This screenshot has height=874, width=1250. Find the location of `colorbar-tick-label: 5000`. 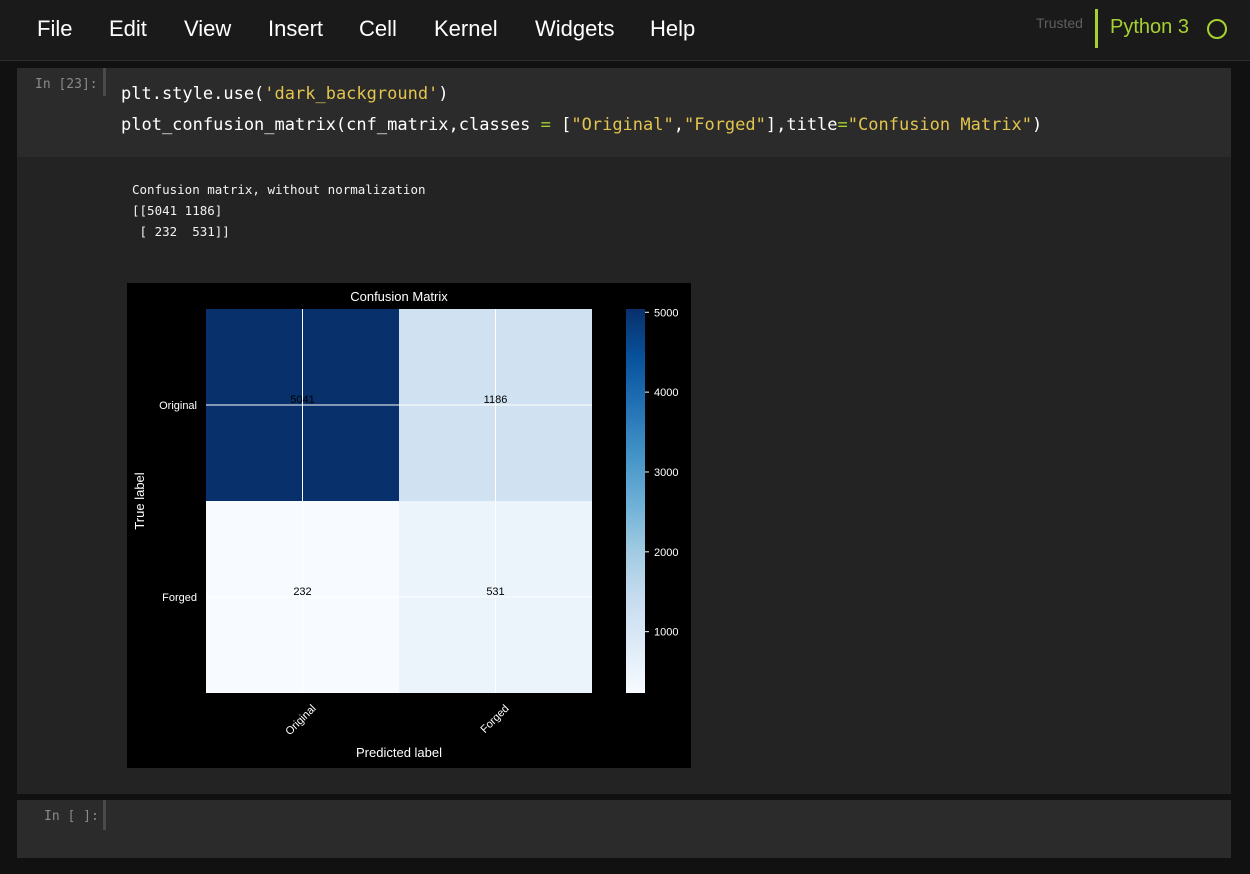

colorbar-tick-label: 5000 is located at coordinates (666, 313).